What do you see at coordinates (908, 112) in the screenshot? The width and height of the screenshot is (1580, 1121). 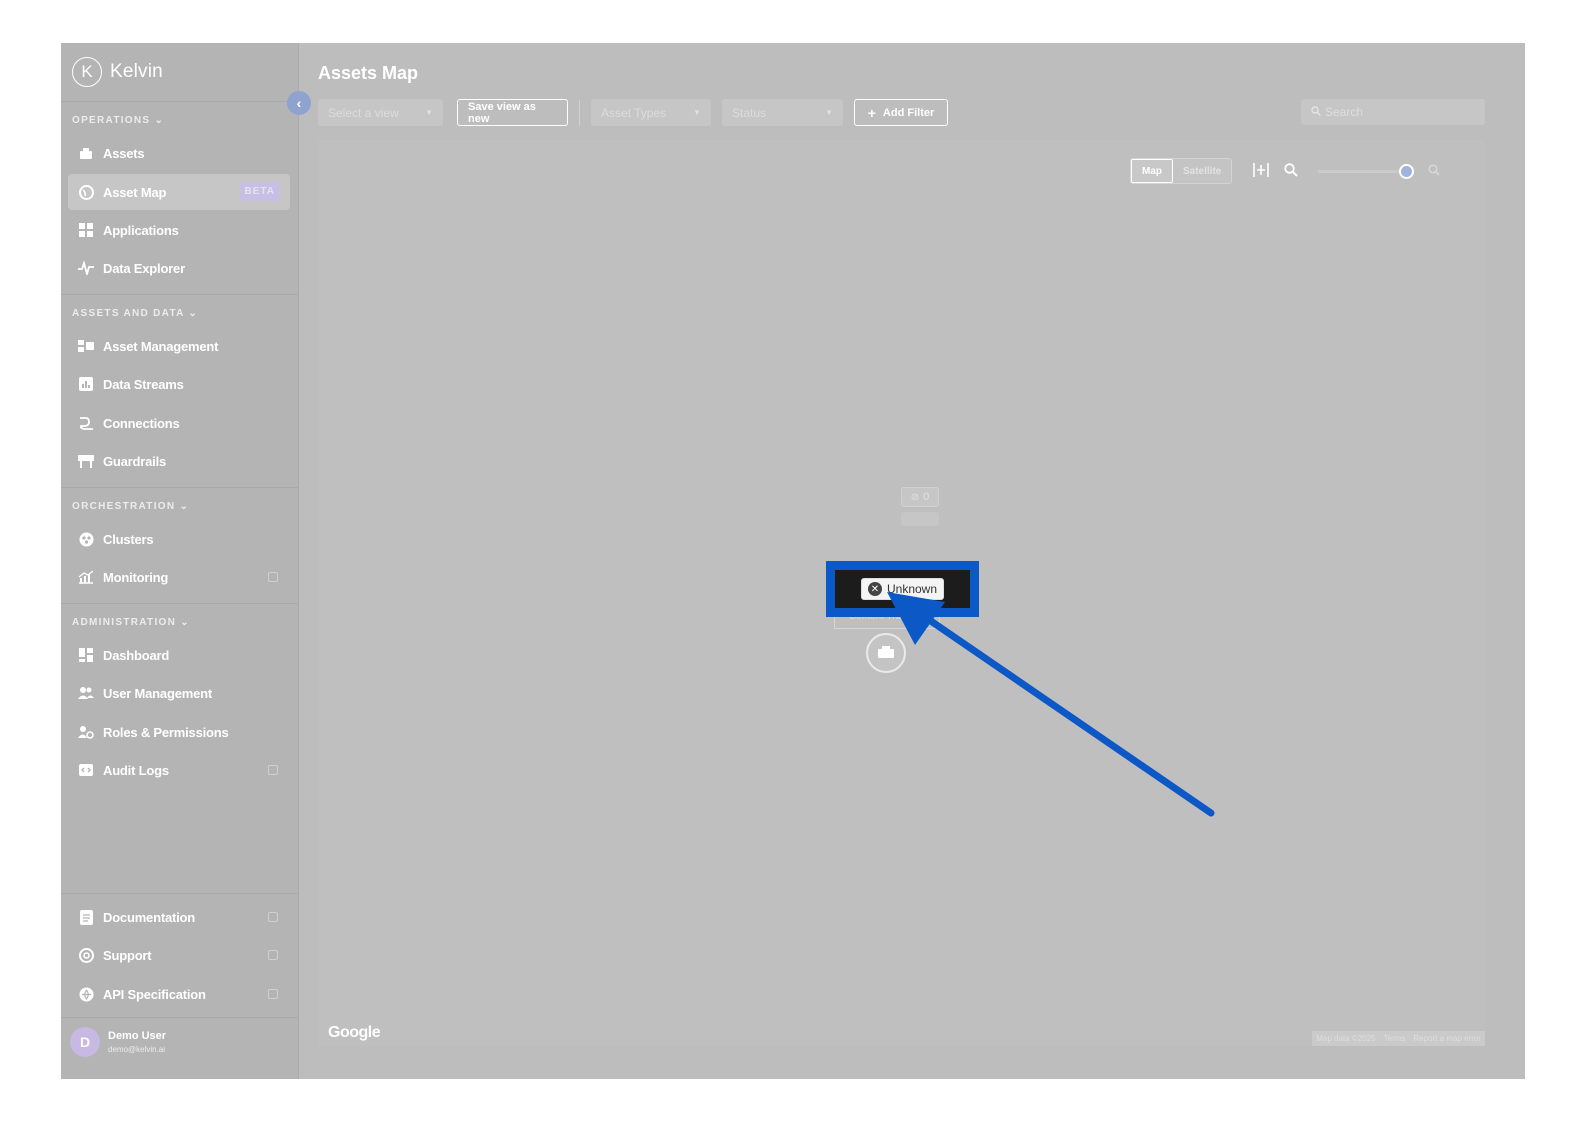 I see `add-filter-label: Add Filter` at bounding box center [908, 112].